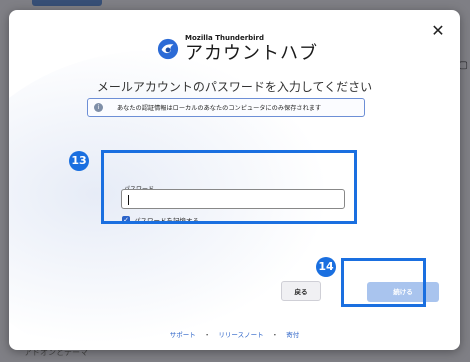 The width and height of the screenshot is (470, 362). Describe the element at coordinates (292, 335) in the screenshot. I see `donate-link: 寄付` at that location.